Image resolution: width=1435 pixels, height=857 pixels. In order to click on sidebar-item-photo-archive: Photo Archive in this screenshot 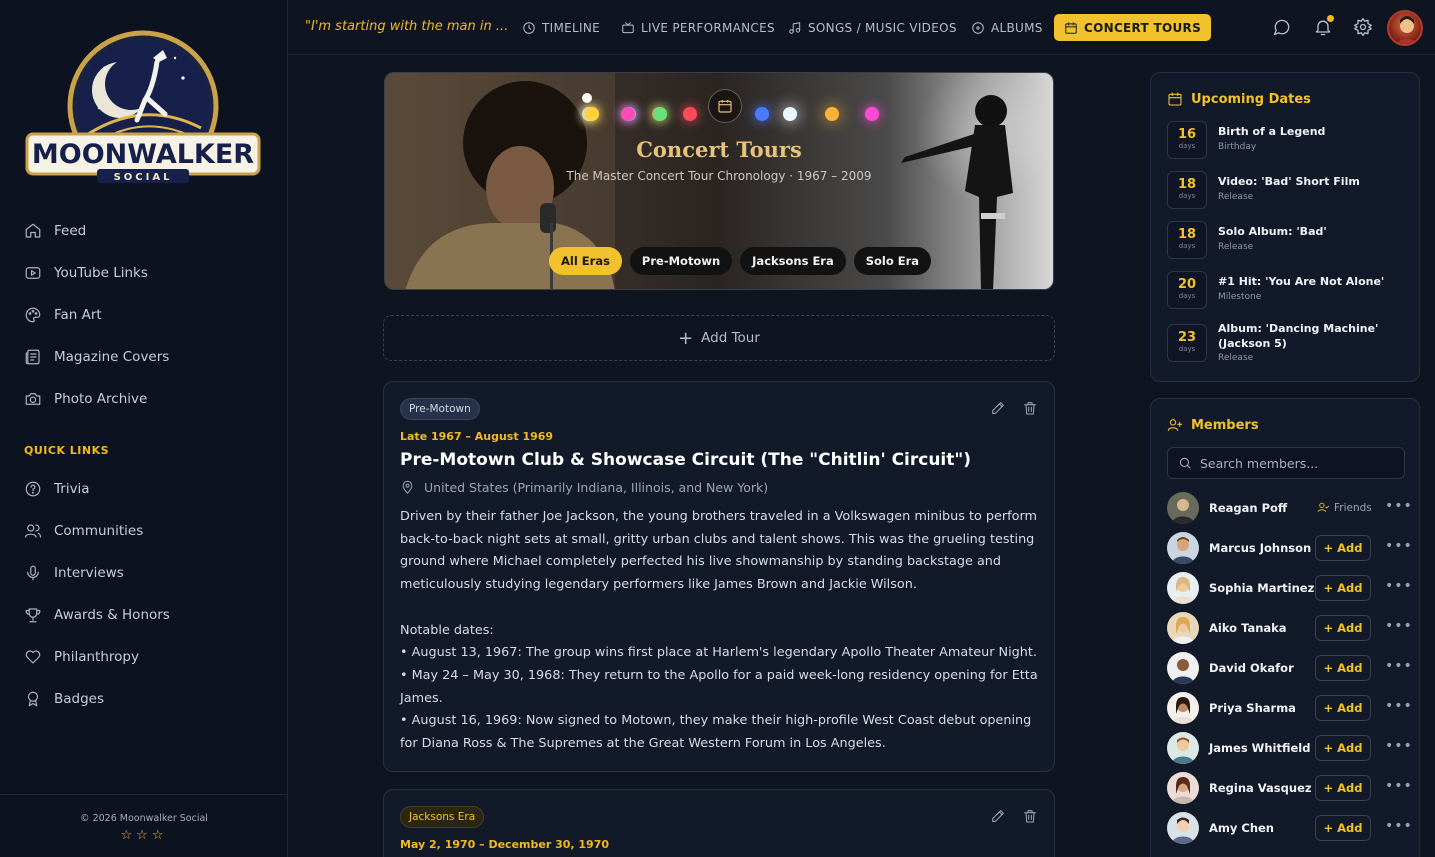, I will do `click(144, 399)`.